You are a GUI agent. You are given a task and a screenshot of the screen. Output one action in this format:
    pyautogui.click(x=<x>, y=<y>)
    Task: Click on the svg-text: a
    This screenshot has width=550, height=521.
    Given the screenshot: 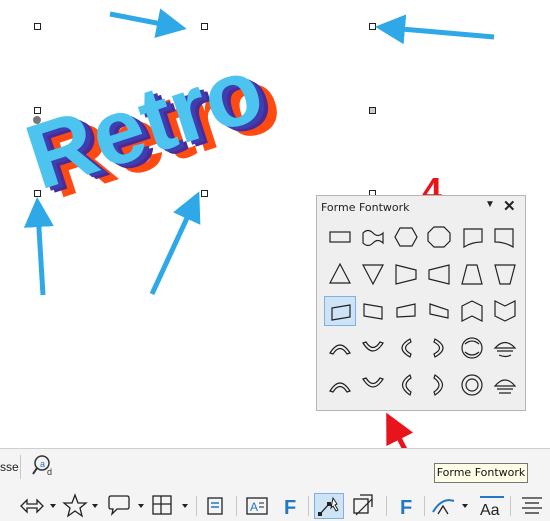 What is the action you would take?
    pyautogui.click(x=42, y=464)
    